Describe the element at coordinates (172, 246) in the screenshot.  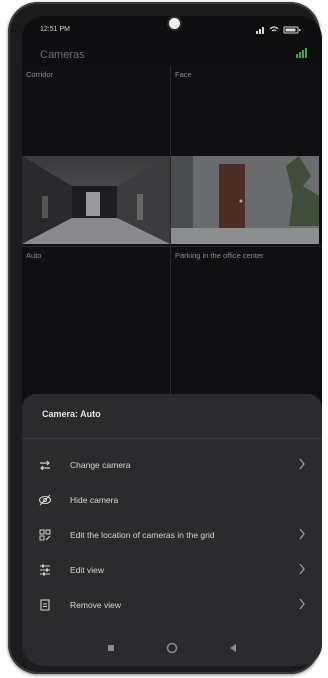
I see `grid-divider-horizontal` at that location.